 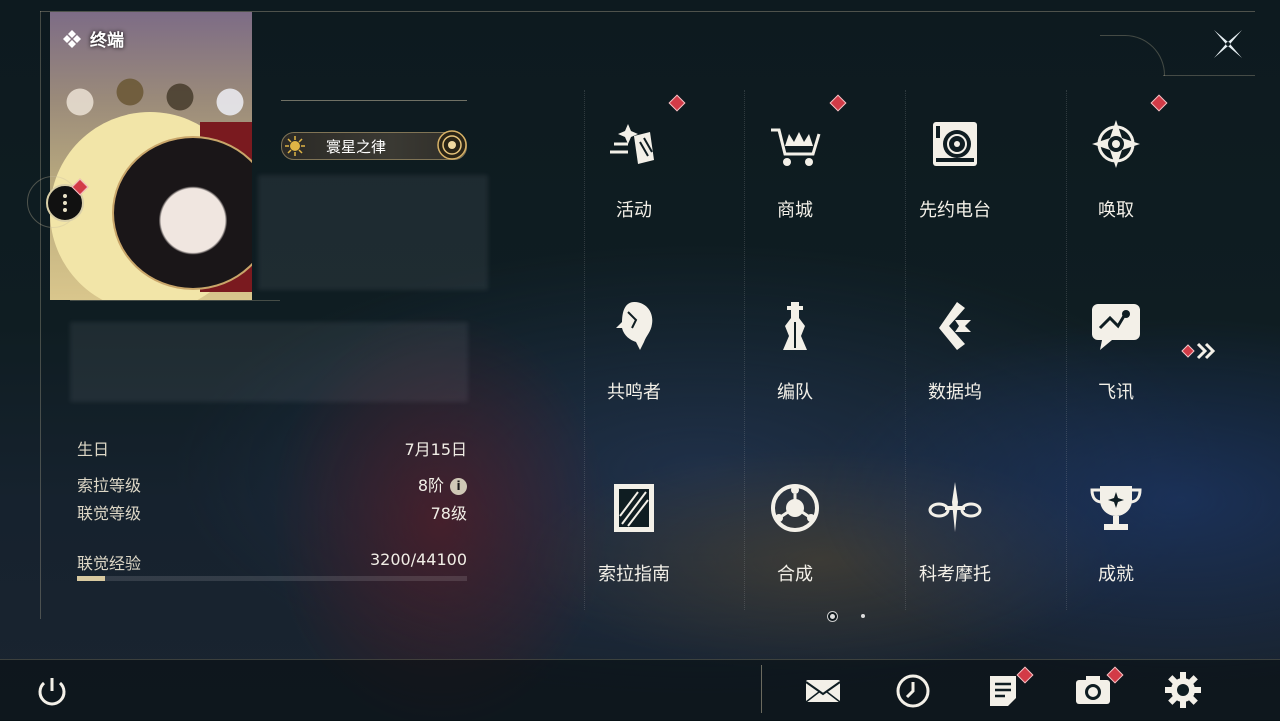 I want to click on databank-icon, so click(x=955, y=326).